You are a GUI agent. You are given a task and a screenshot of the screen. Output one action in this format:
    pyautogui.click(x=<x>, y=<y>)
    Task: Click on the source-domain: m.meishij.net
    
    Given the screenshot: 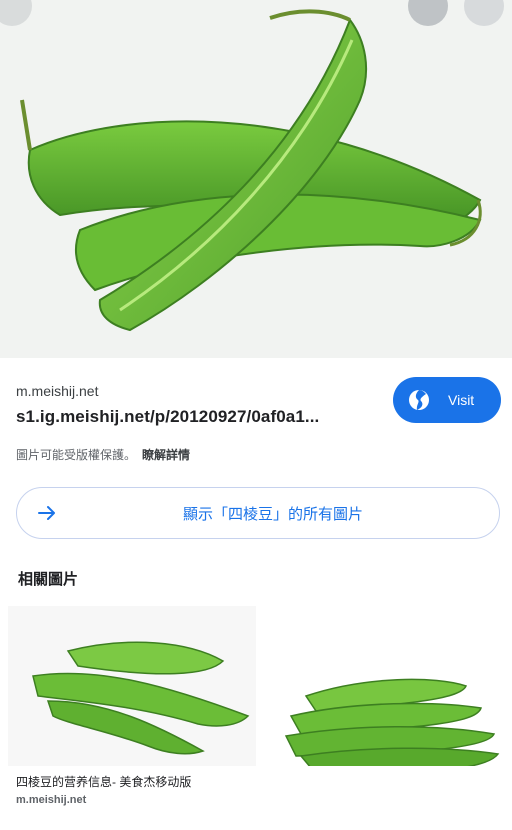 What is the action you would take?
    pyautogui.click(x=57, y=391)
    